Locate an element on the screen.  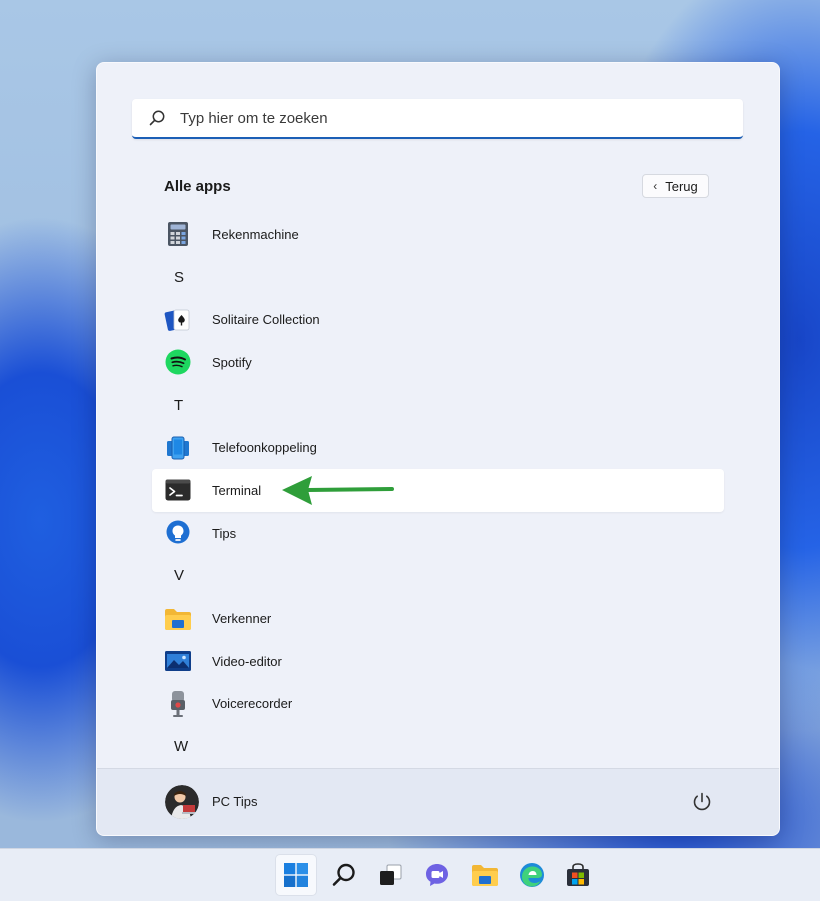
chevron-left-icon: ‹ is located at coordinates (655, 186).